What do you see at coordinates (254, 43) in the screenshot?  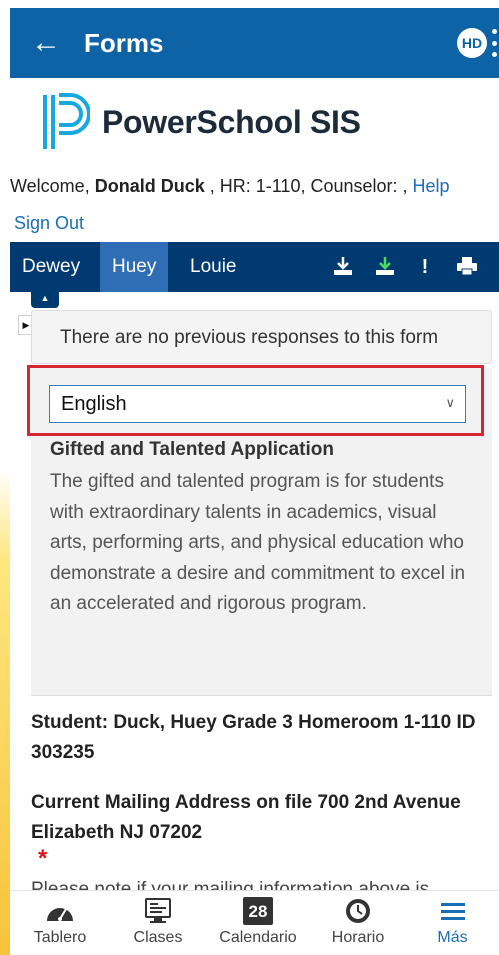 I see `app-bar: ← Forms HD` at bounding box center [254, 43].